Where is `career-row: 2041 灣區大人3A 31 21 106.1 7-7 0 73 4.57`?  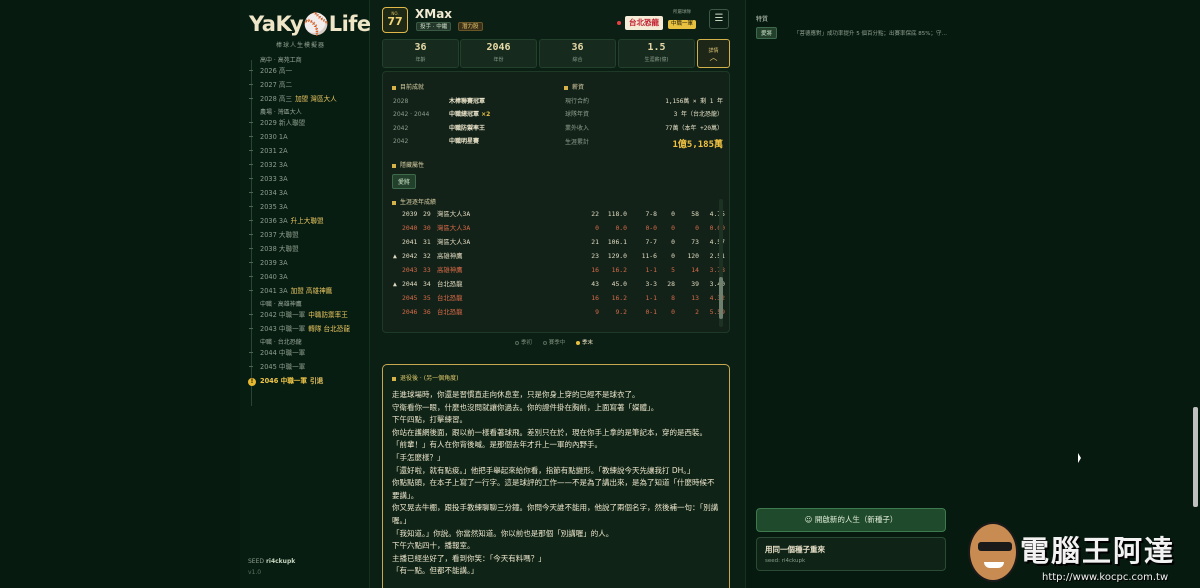
career-row: 2041 灣區大人3A 31 21 106.1 7-7 0 73 4.57 is located at coordinates (563, 242).